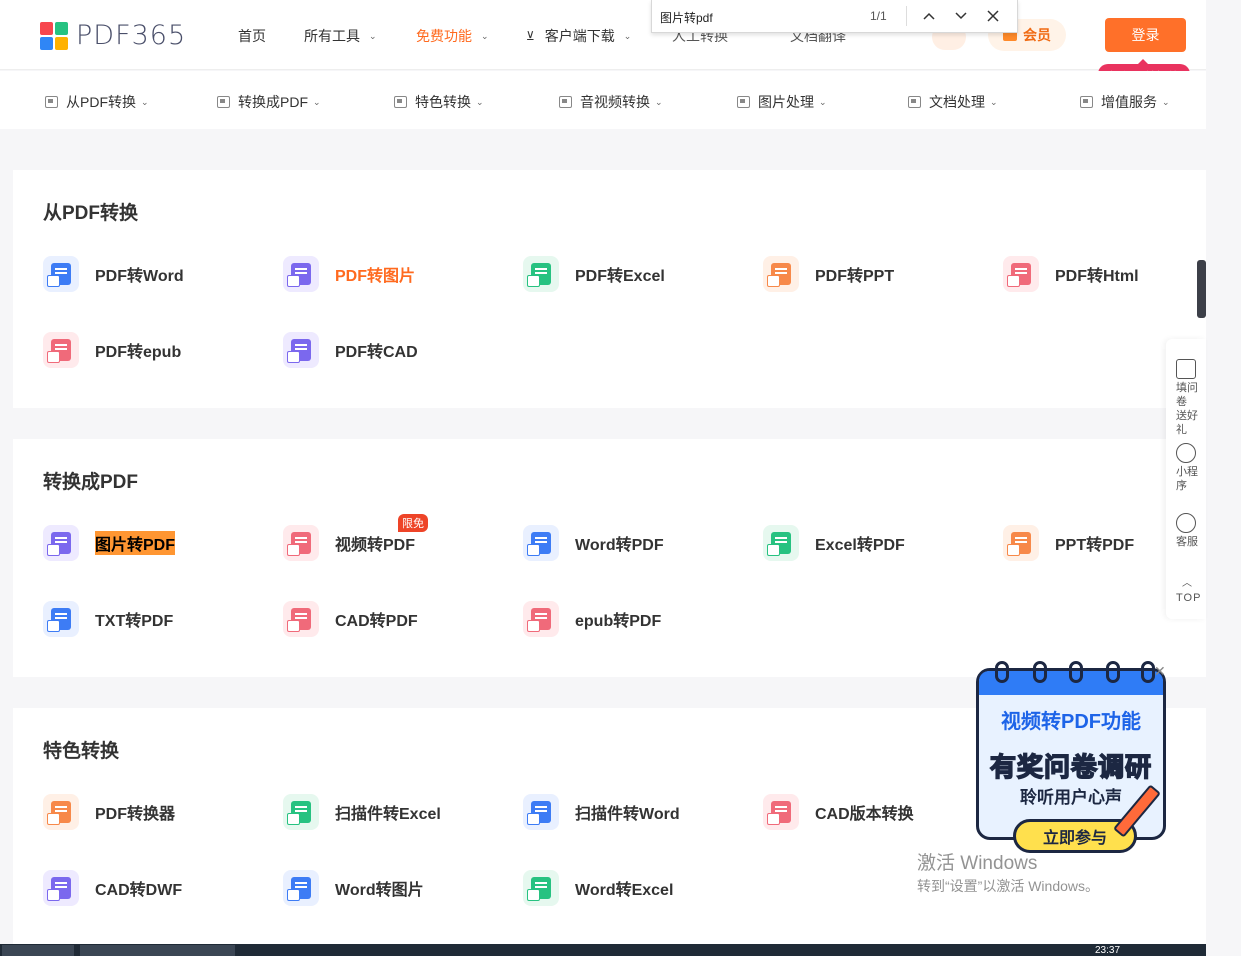 Image resolution: width=1241 pixels, height=956 pixels. Describe the element at coordinates (834, 16) in the screenshot. I see `find-bar: 图片转pdf 1/1` at that location.